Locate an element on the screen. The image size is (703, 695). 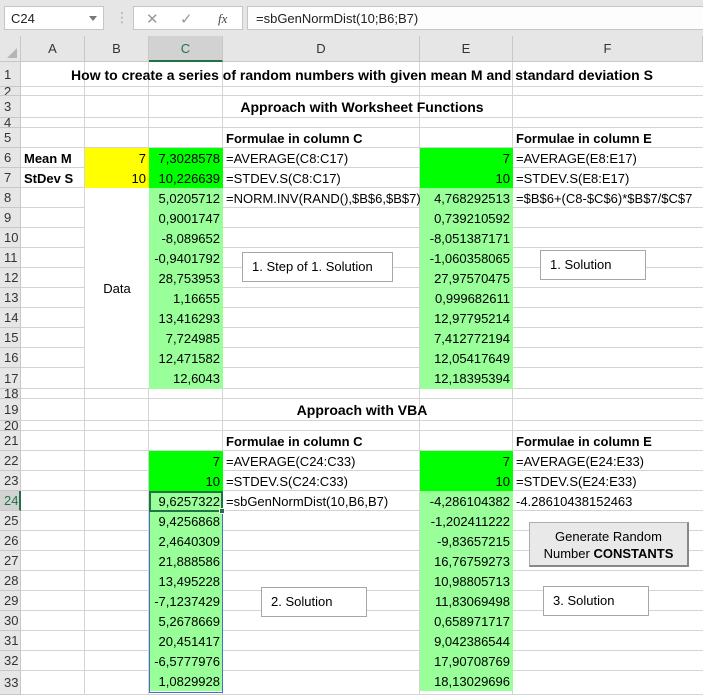
s2-e-data-cell: 16,76759273 is located at coordinates (466, 561).